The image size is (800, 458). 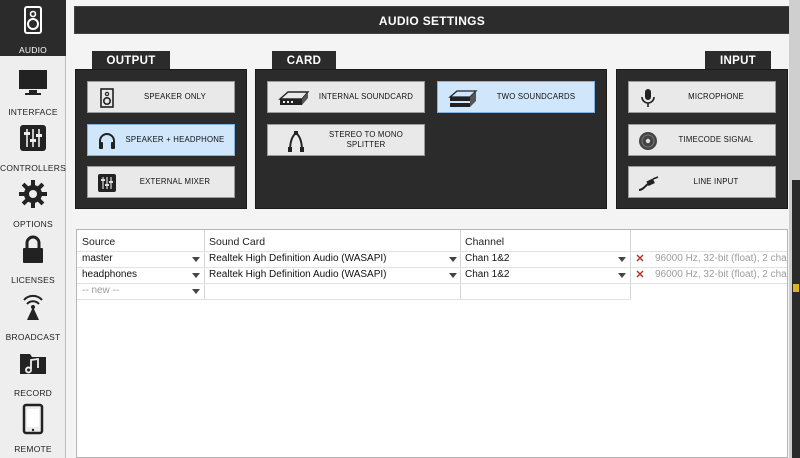 I want to click on column-header-sound-card: Sound Card, so click(x=237, y=242).